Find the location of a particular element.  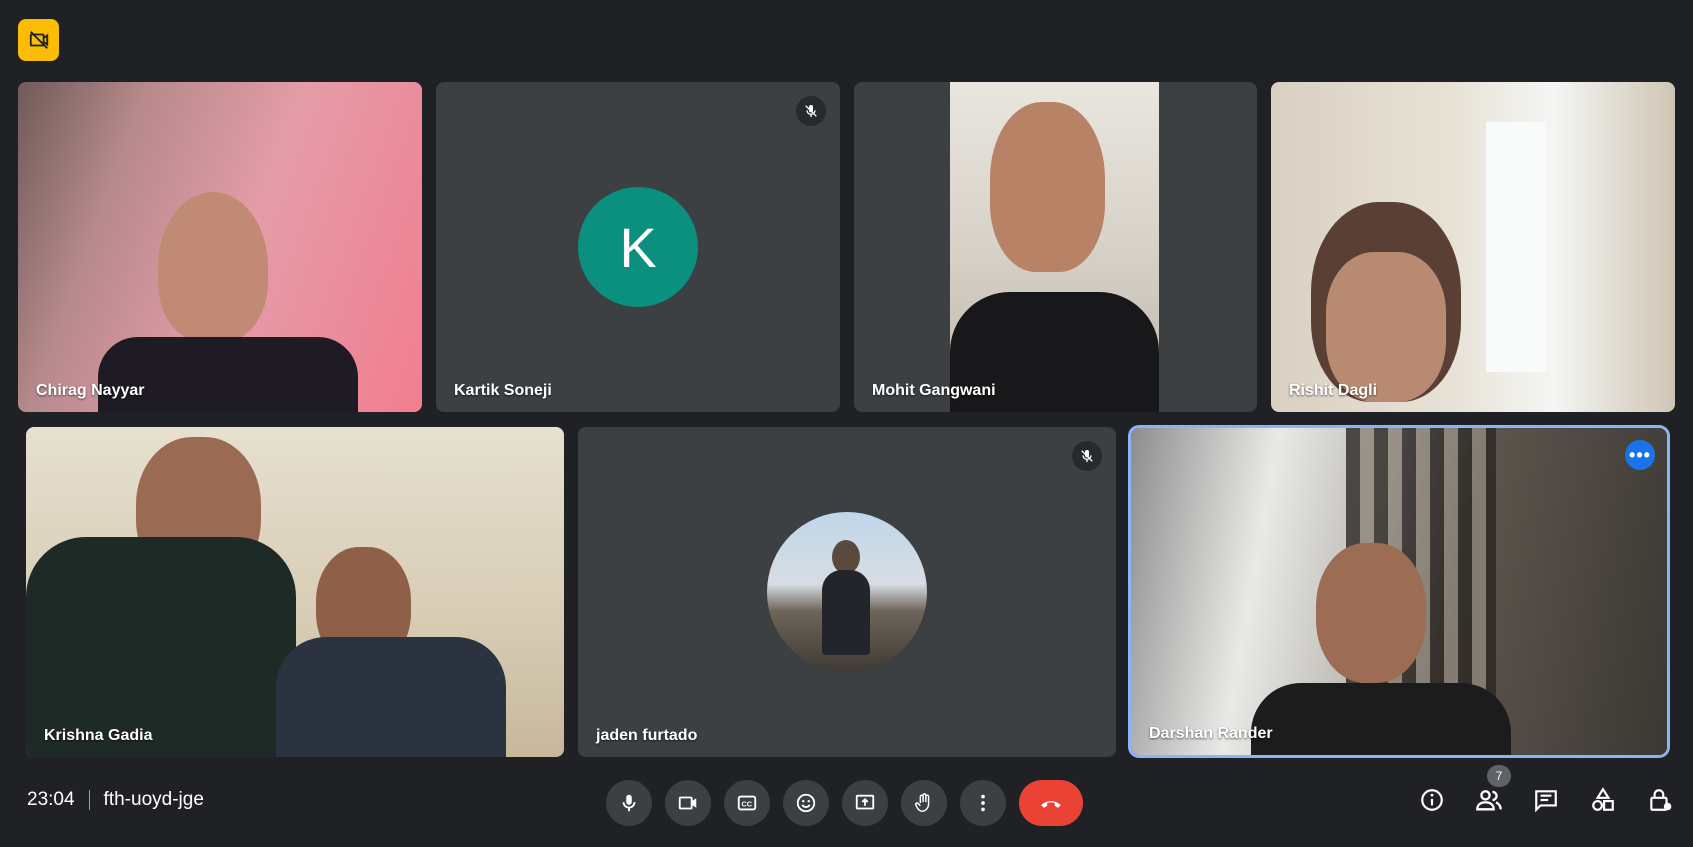

captions-icon: CC is located at coordinates (747, 803).